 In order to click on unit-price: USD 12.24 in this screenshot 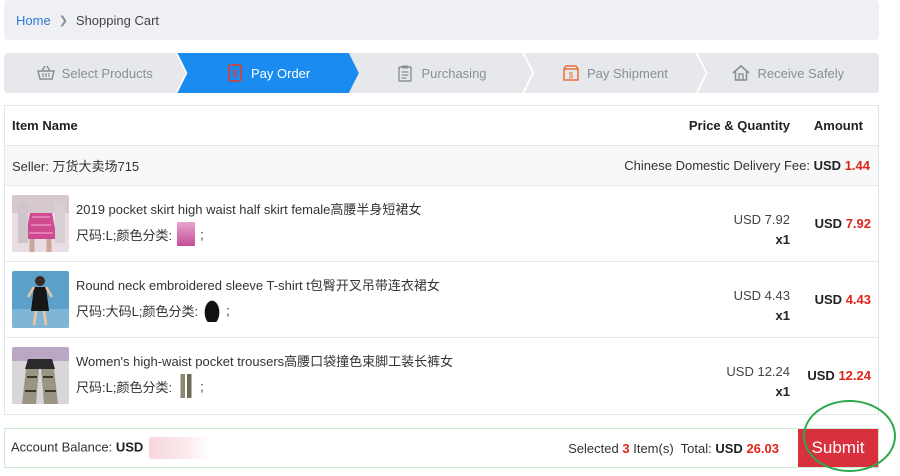, I will do `click(758, 371)`.